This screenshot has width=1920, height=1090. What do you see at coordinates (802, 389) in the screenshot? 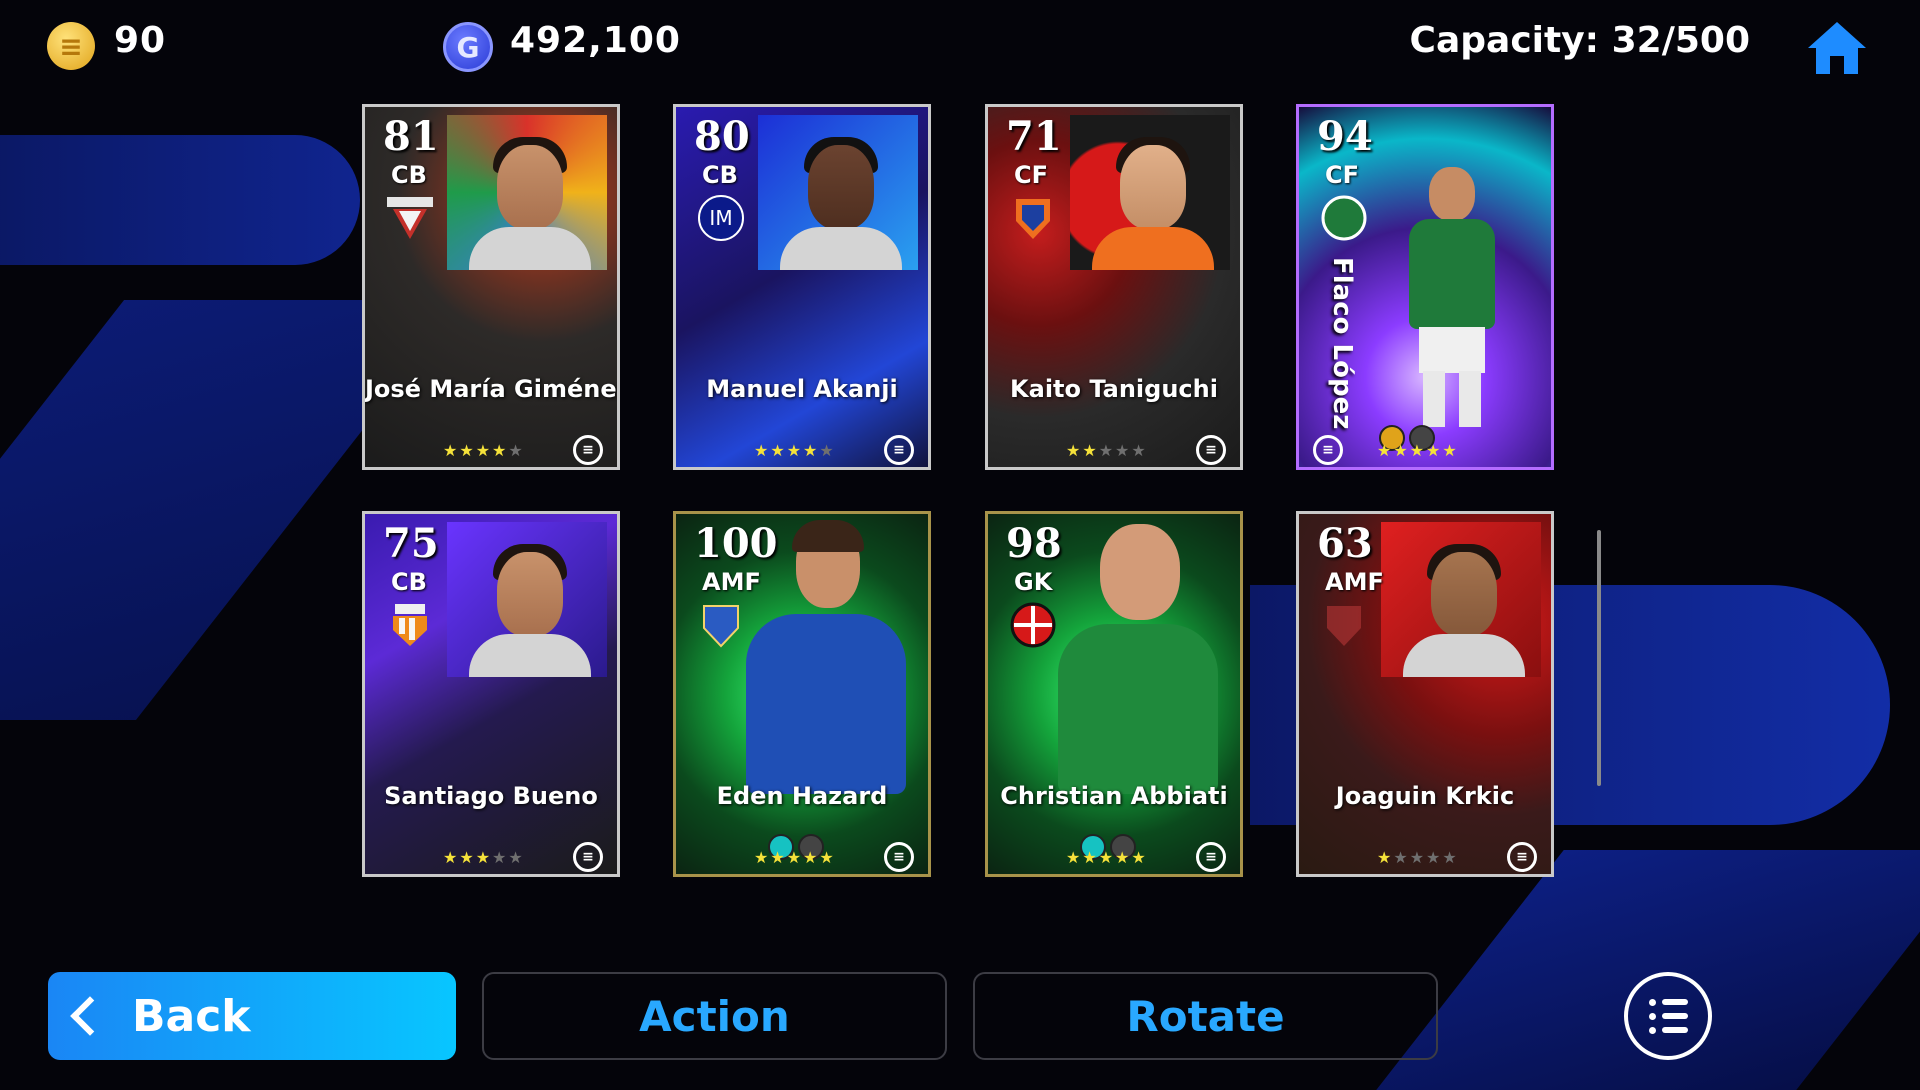
I see `player-name: Manuel Akanji` at bounding box center [802, 389].